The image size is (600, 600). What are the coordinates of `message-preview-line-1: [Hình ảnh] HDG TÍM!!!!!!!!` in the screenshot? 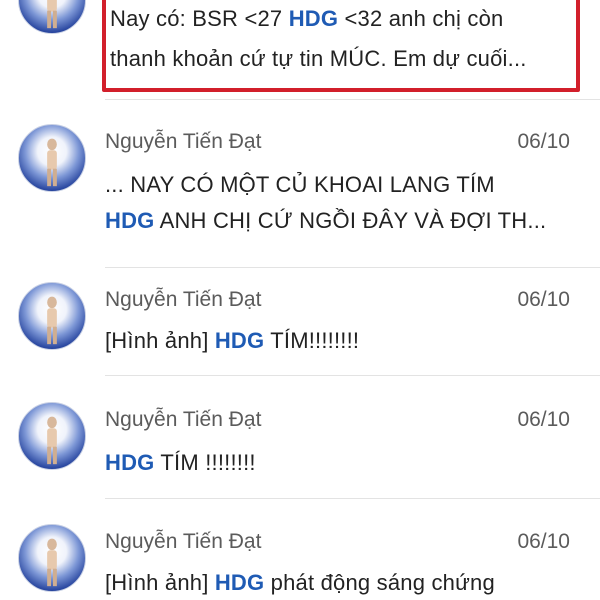 It's located at (232, 340).